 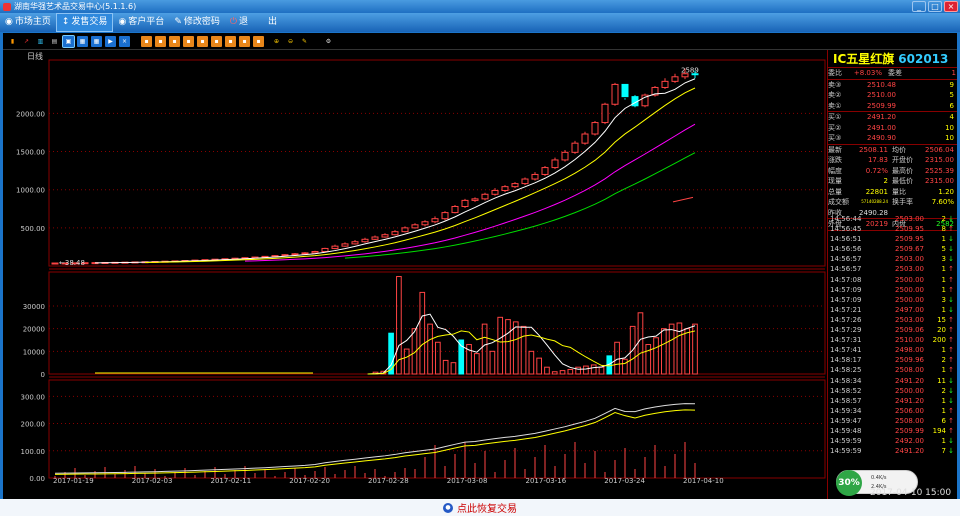 I want to click on restore-trade-link: 点此恢复交易, so click(x=487, y=507).